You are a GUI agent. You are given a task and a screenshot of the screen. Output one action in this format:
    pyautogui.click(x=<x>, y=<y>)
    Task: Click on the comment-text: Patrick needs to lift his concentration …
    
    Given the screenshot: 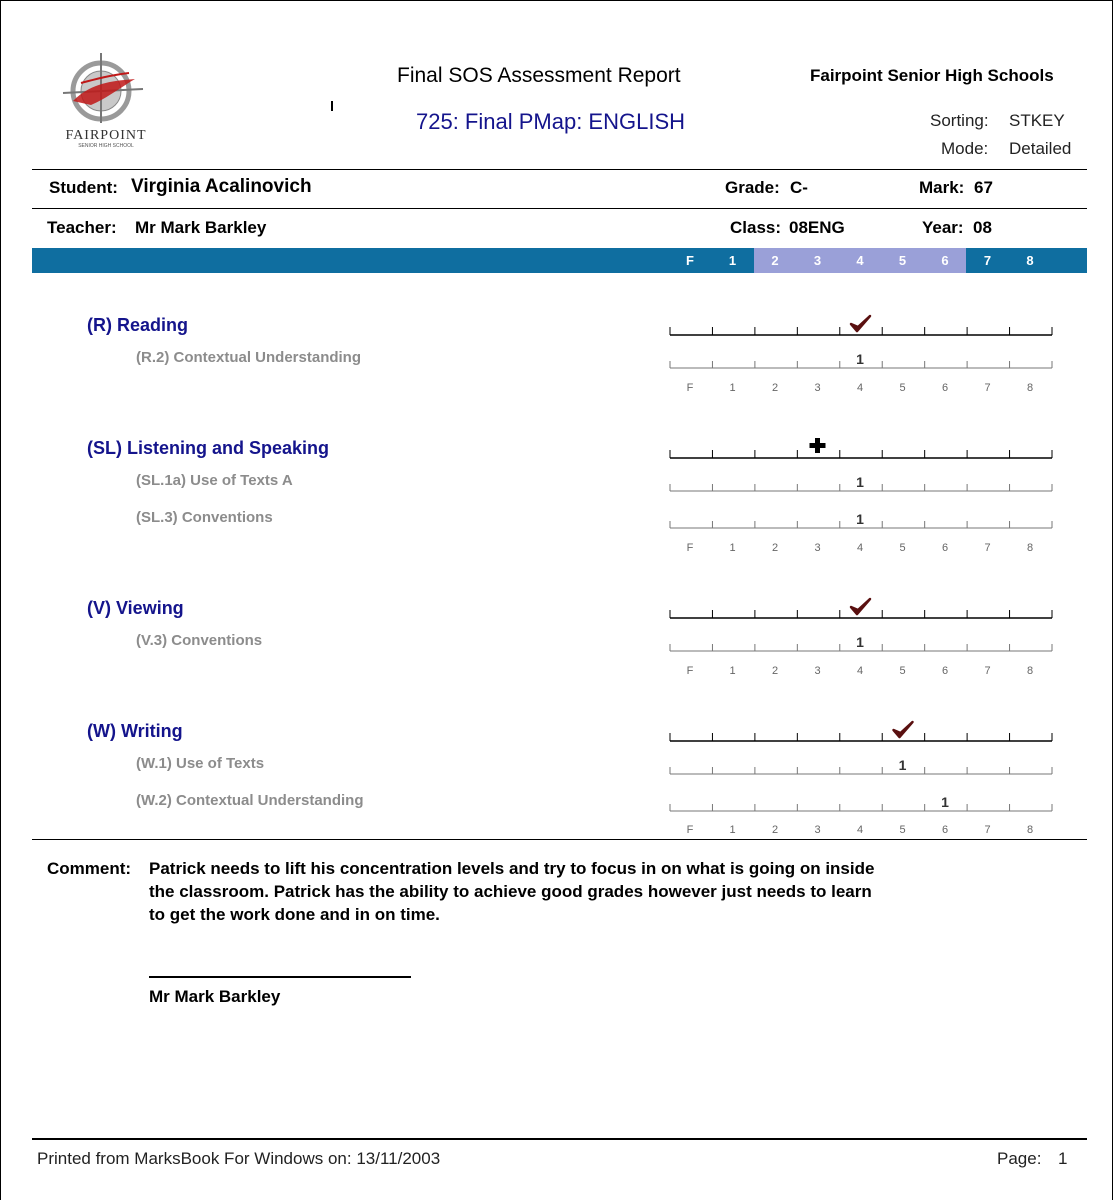 What is the action you would take?
    pyautogui.click(x=511, y=891)
    